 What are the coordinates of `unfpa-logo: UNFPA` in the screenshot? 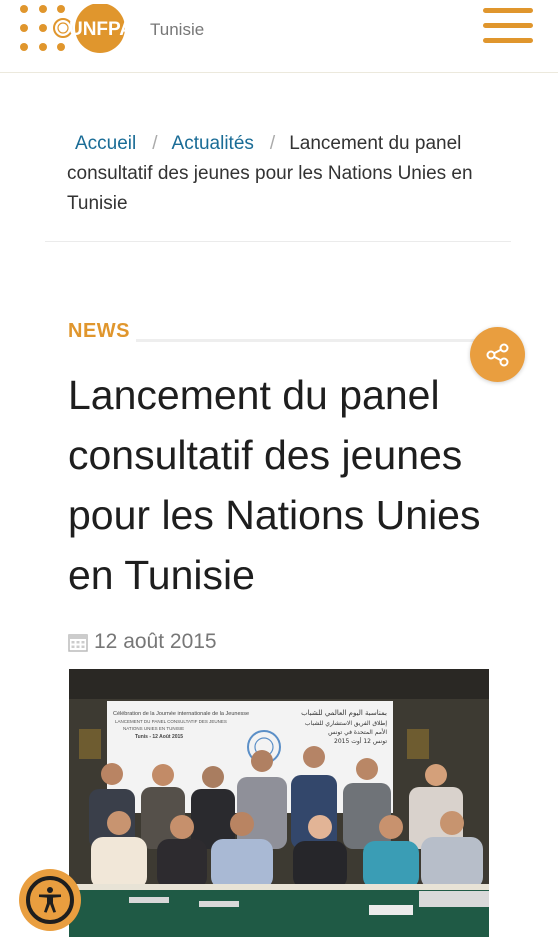 It's located at (75, 28).